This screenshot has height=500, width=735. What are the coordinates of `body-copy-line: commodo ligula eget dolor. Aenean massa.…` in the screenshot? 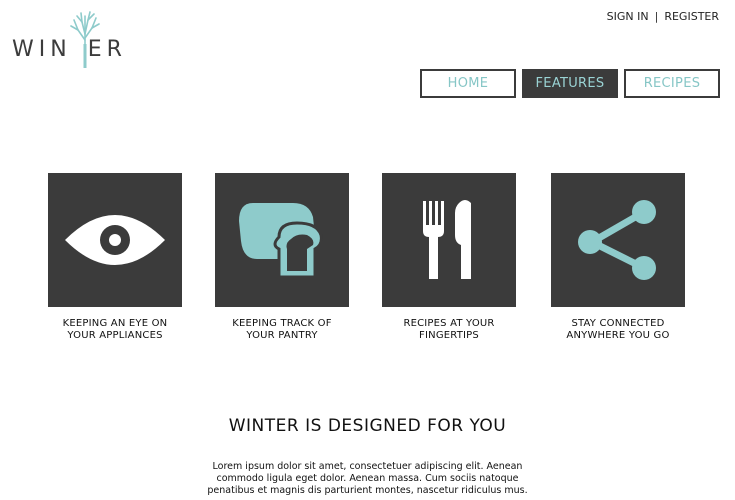 It's located at (367, 478).